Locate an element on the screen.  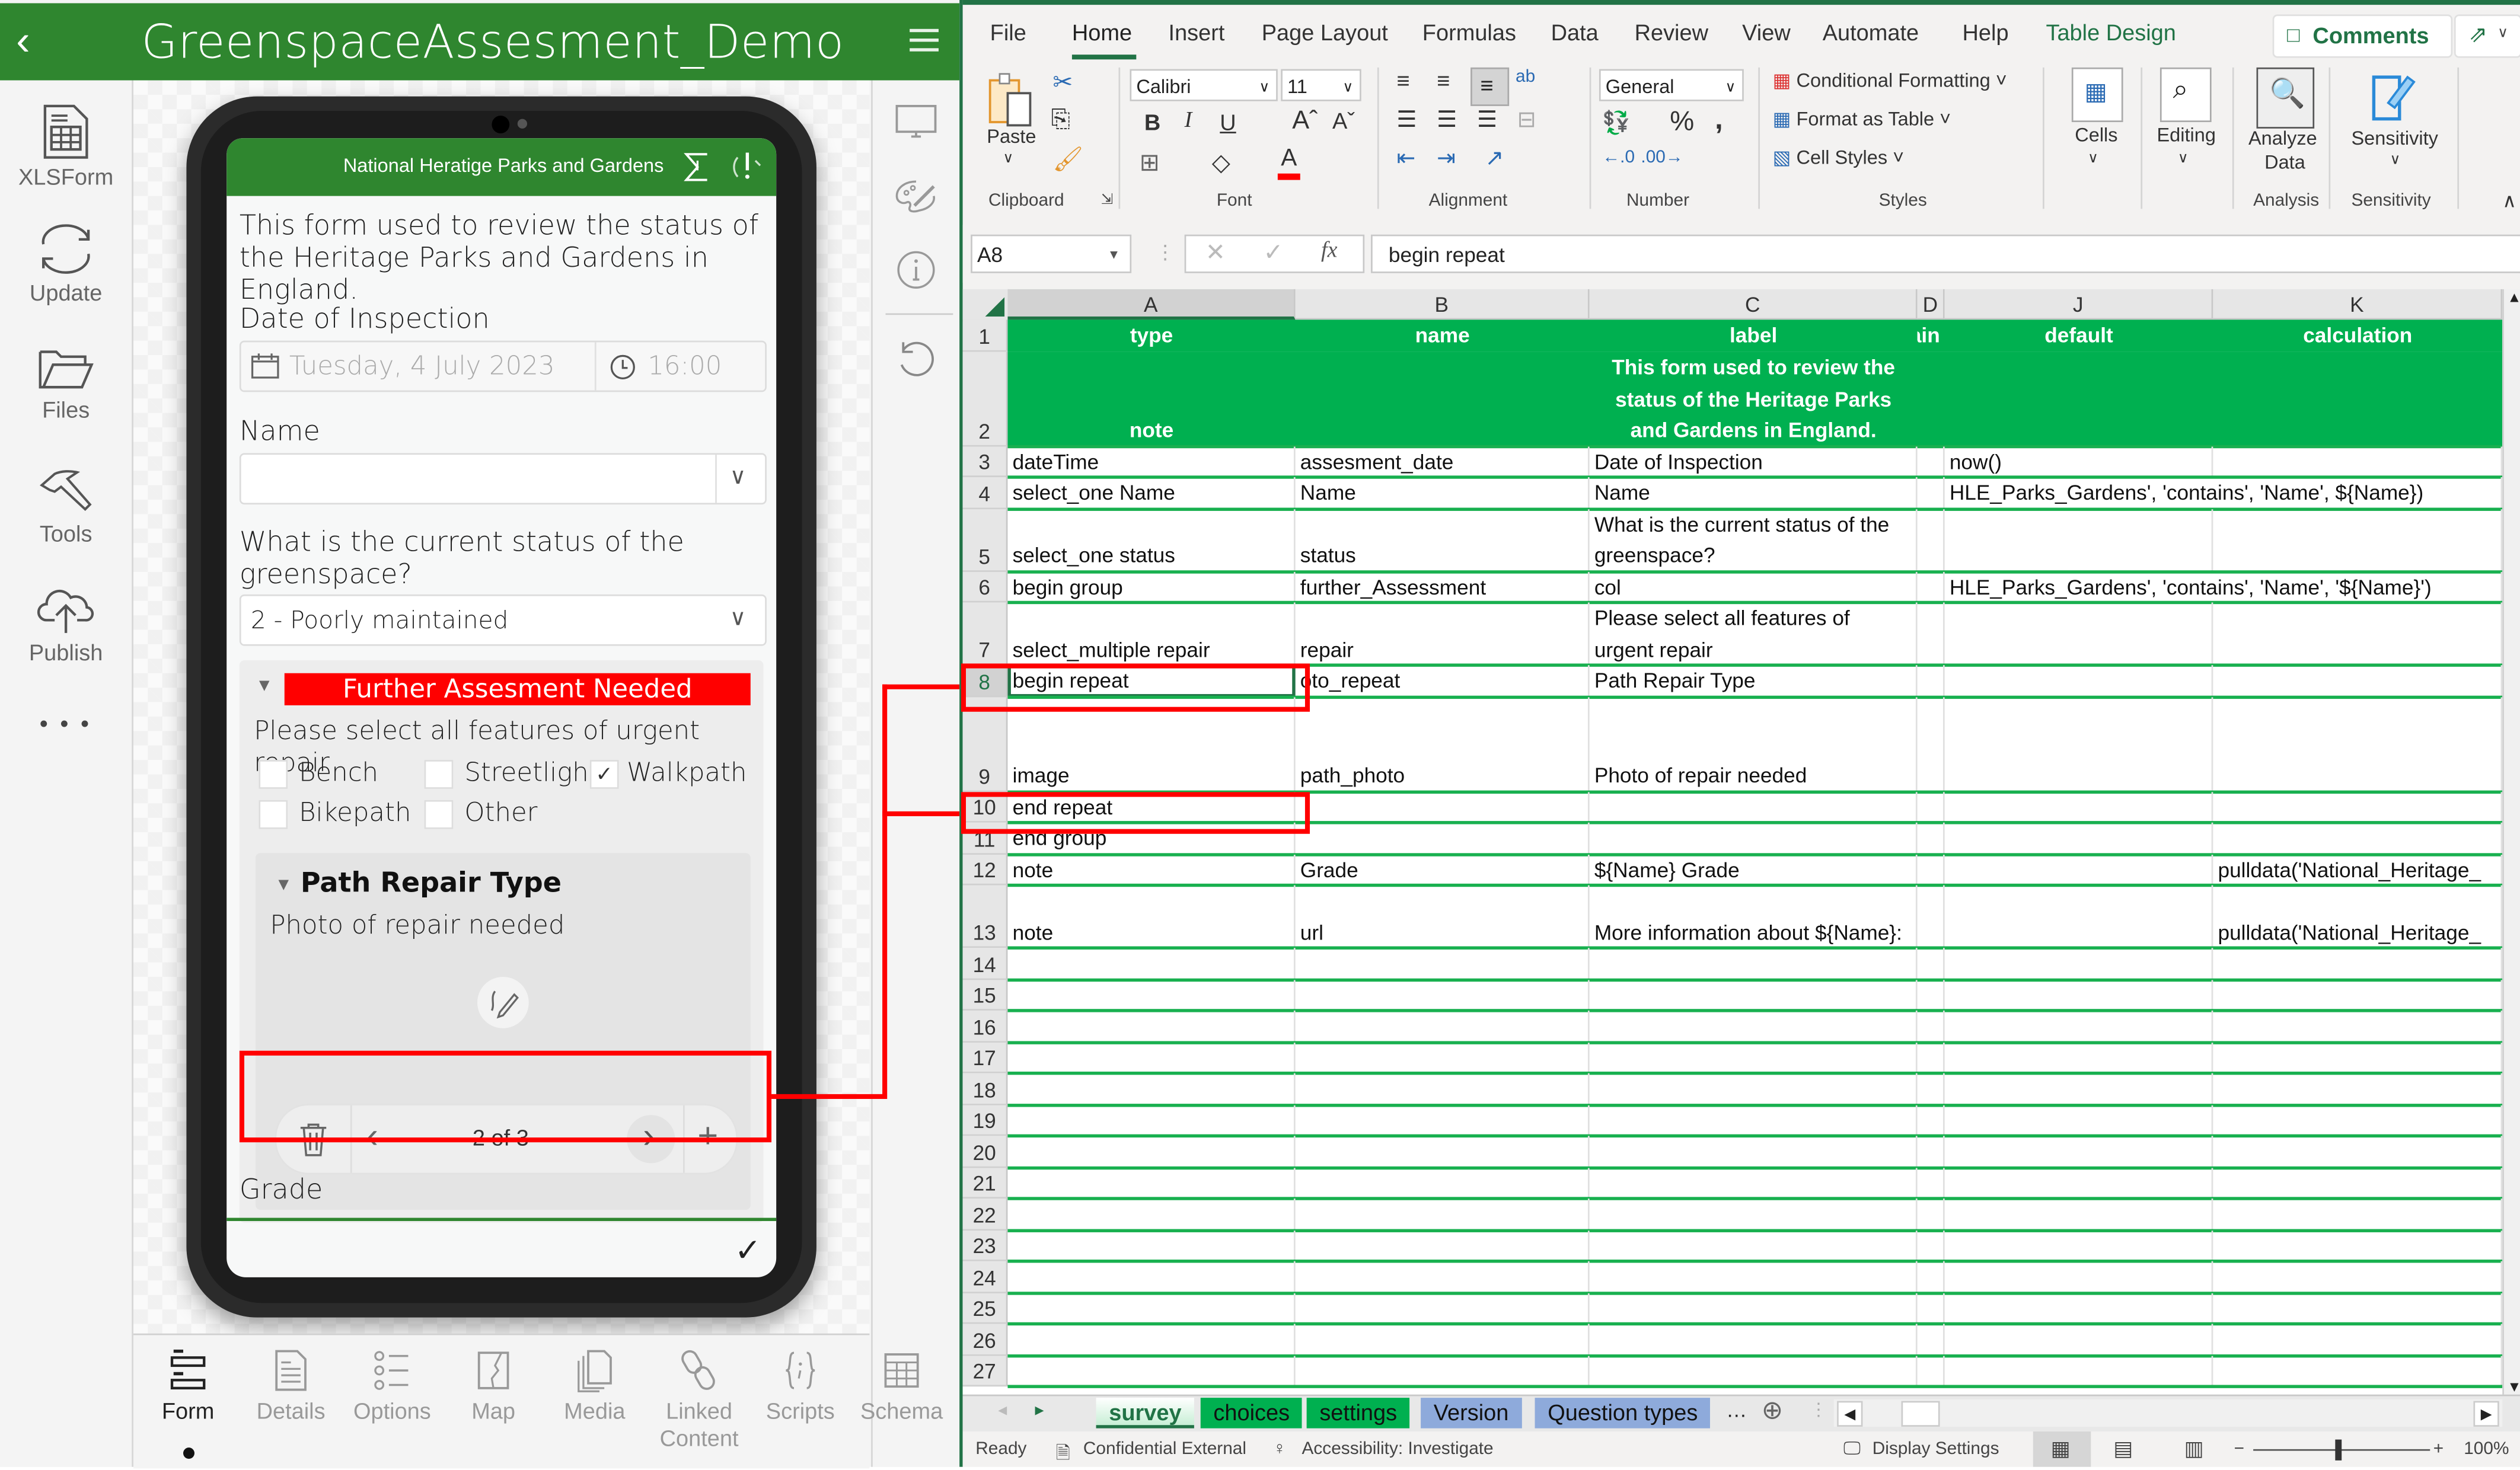
cell-A17 is located at coordinates (1151, 1057).